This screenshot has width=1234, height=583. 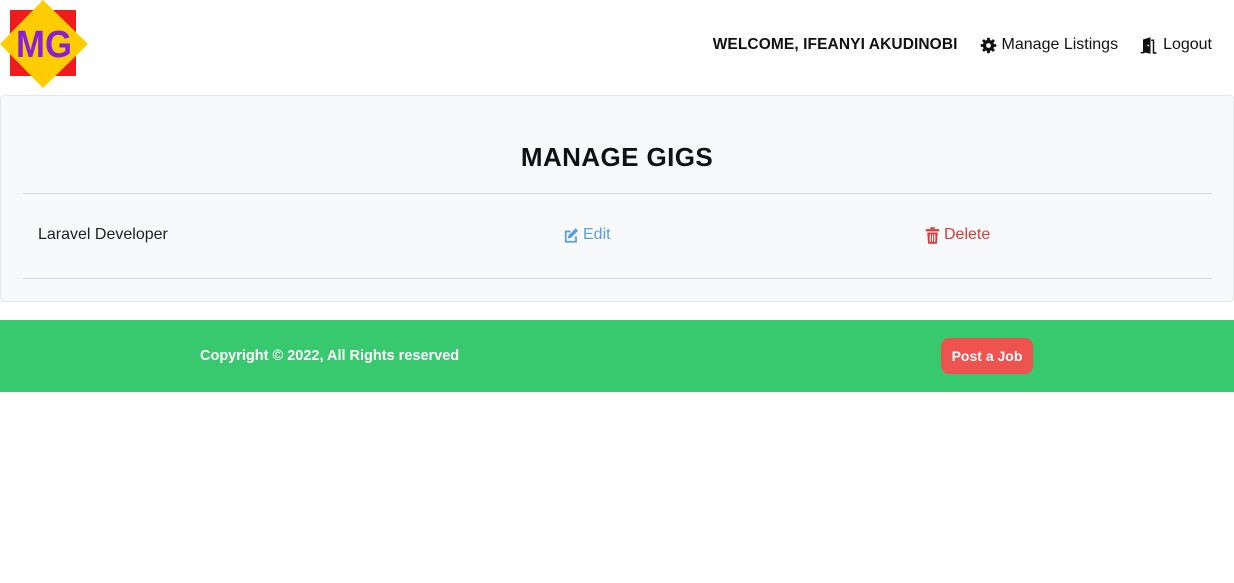 What do you see at coordinates (570, 235) in the screenshot?
I see `pencil-square-icon` at bounding box center [570, 235].